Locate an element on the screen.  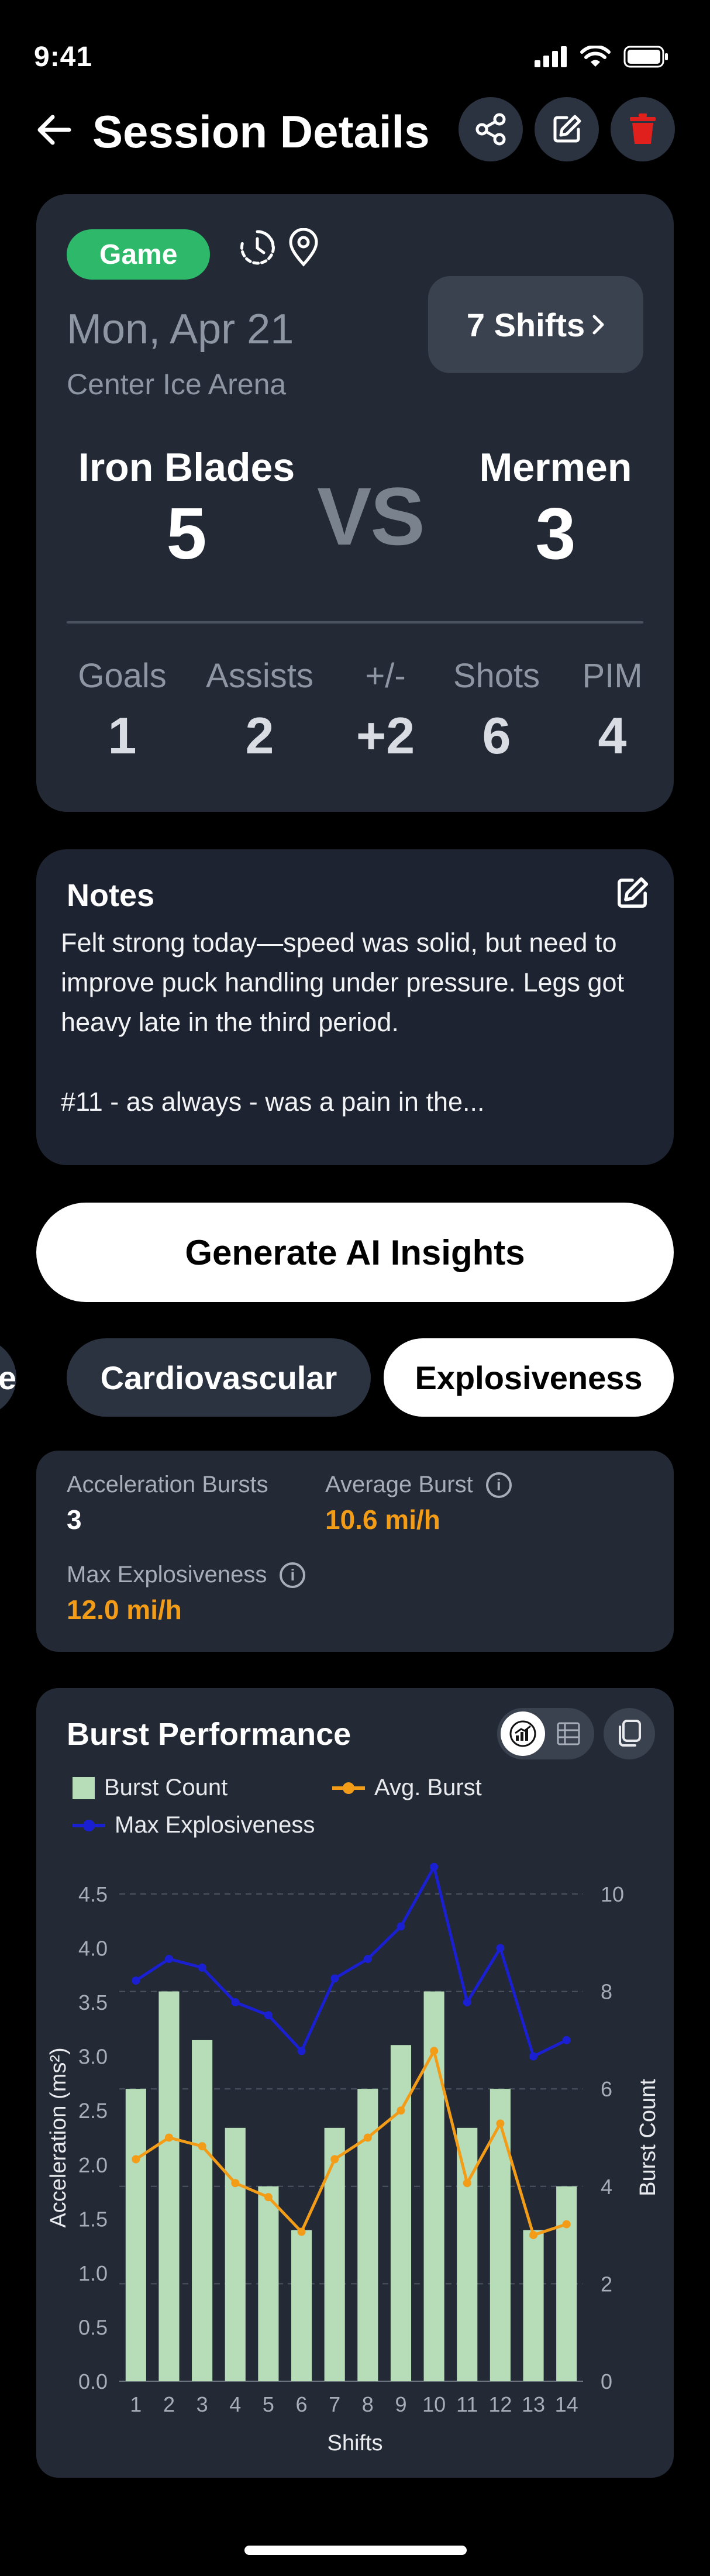
y-tick-label: 1.0 is located at coordinates (93, 2273).